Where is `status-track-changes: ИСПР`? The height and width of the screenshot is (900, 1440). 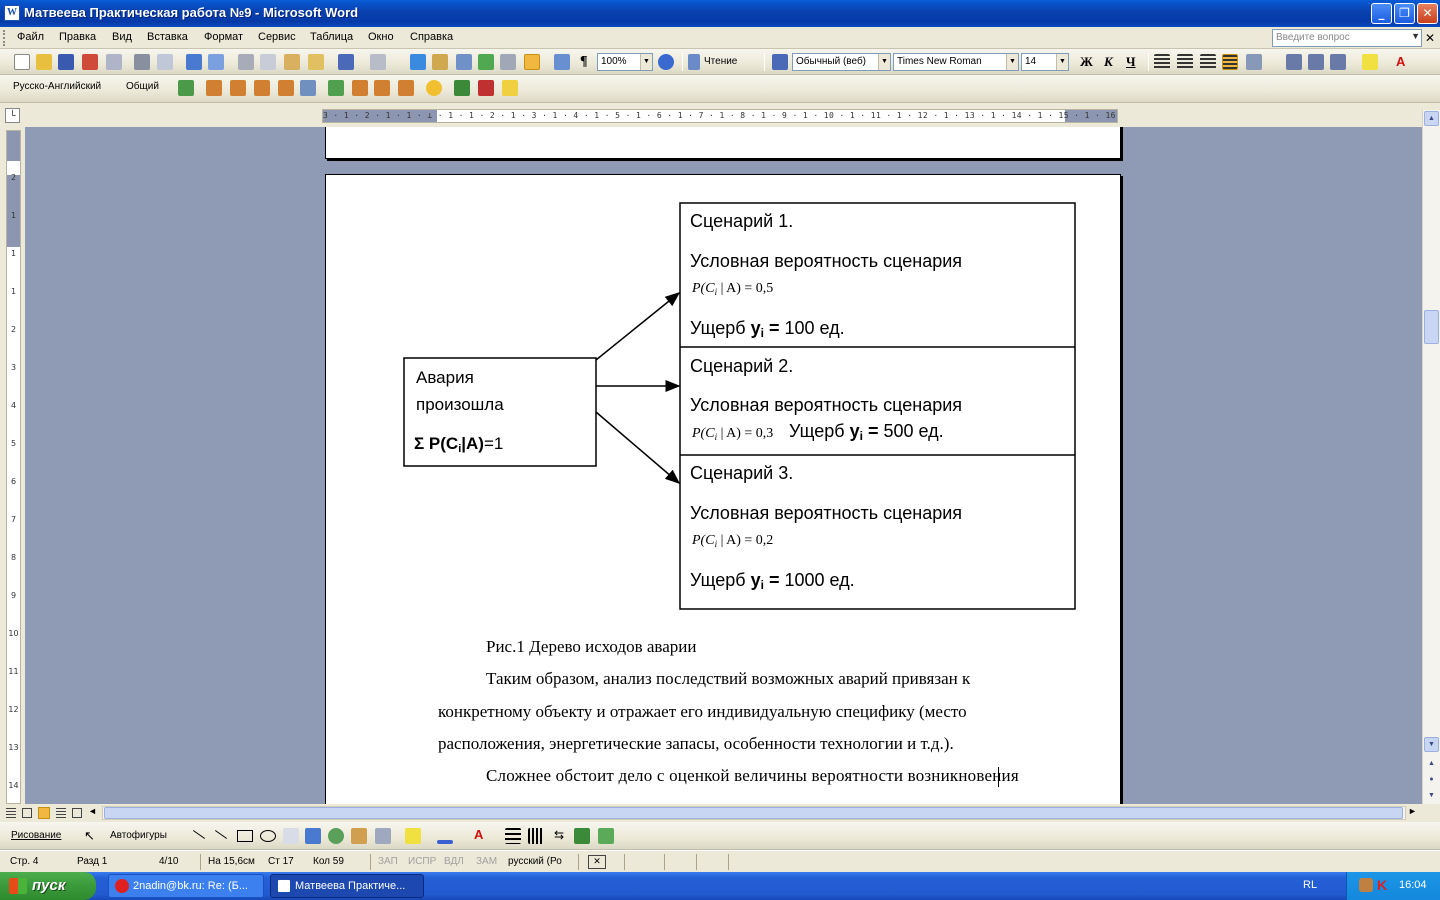 status-track-changes: ИСПР is located at coordinates (422, 861).